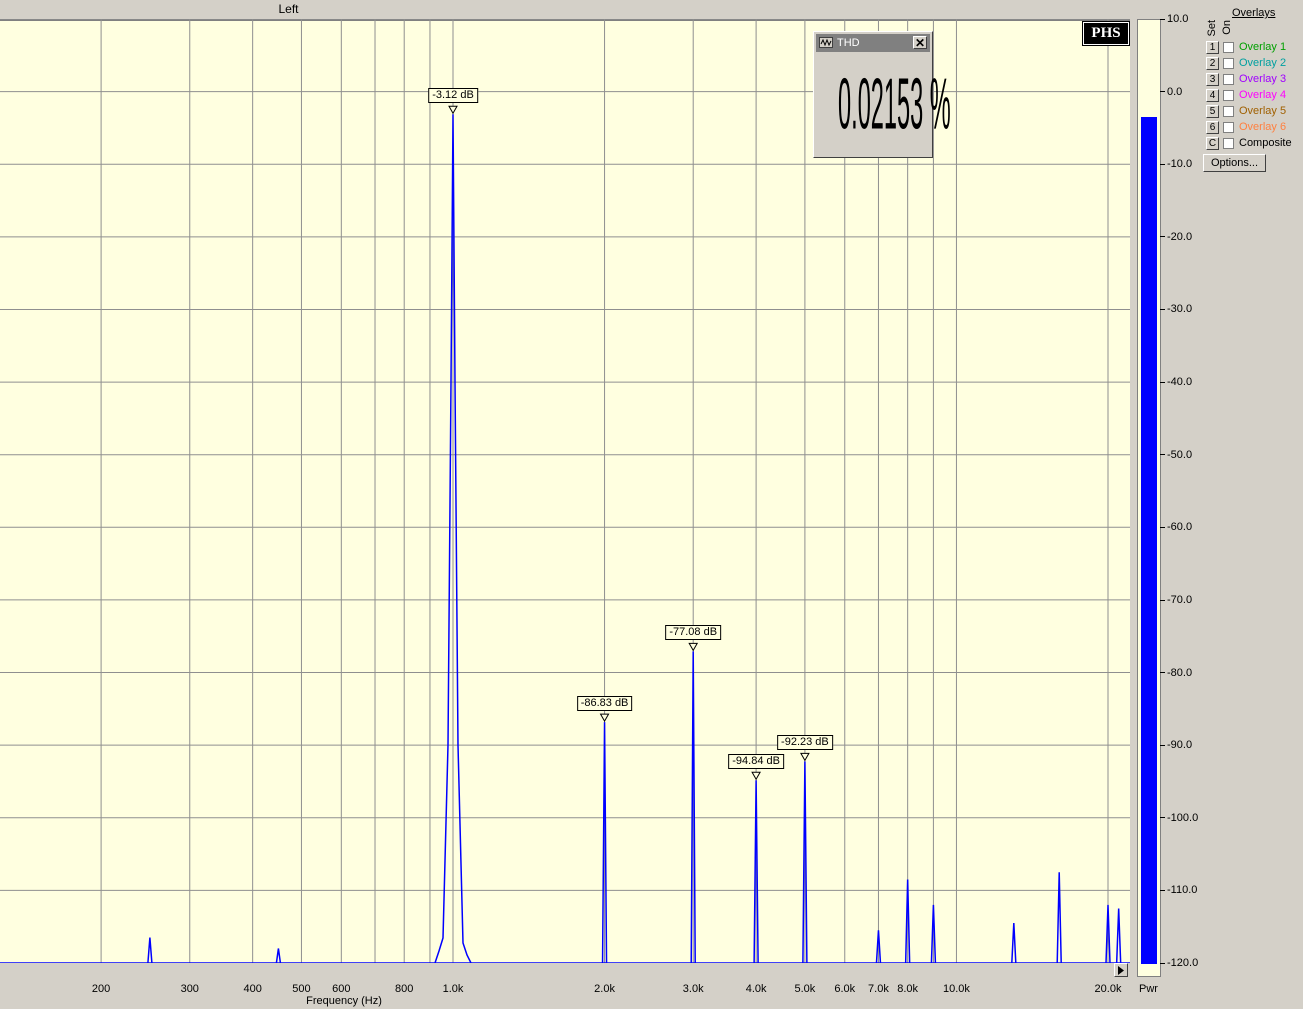  I want to click on overlay-set-button: 5, so click(1212, 111).